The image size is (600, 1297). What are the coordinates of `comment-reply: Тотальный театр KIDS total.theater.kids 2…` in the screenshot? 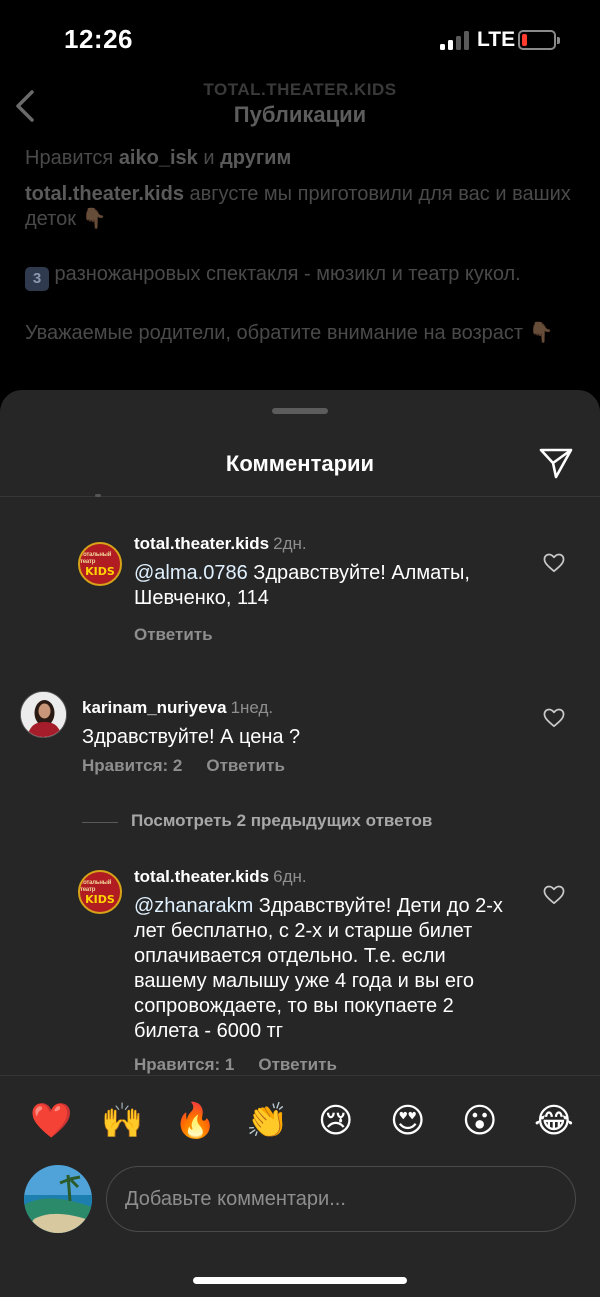 It's located at (300, 582).